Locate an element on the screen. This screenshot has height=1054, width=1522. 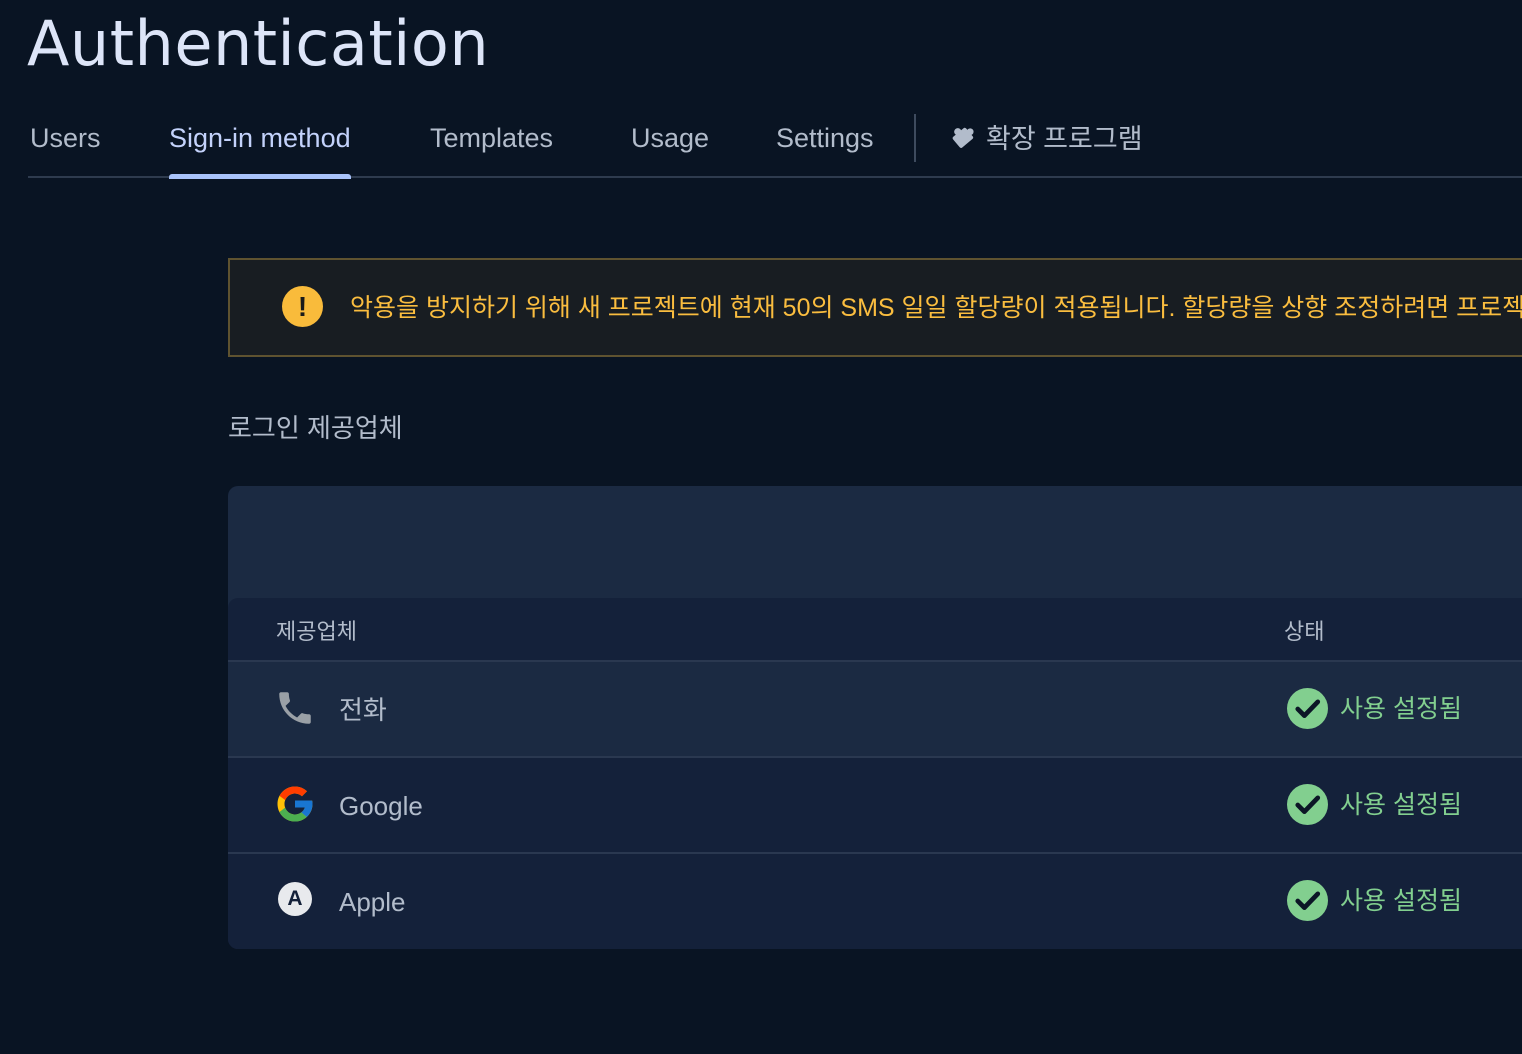
tab-users: Users is located at coordinates (65, 136).